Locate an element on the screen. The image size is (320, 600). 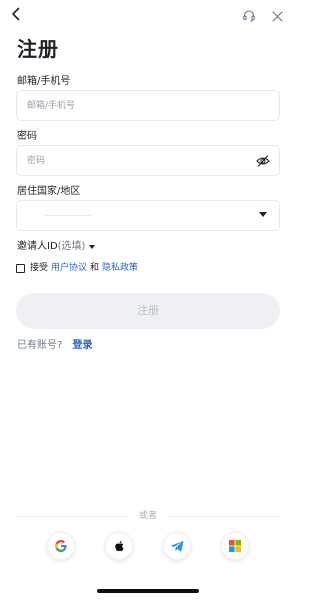
microsoft-icon is located at coordinates (235, 546).